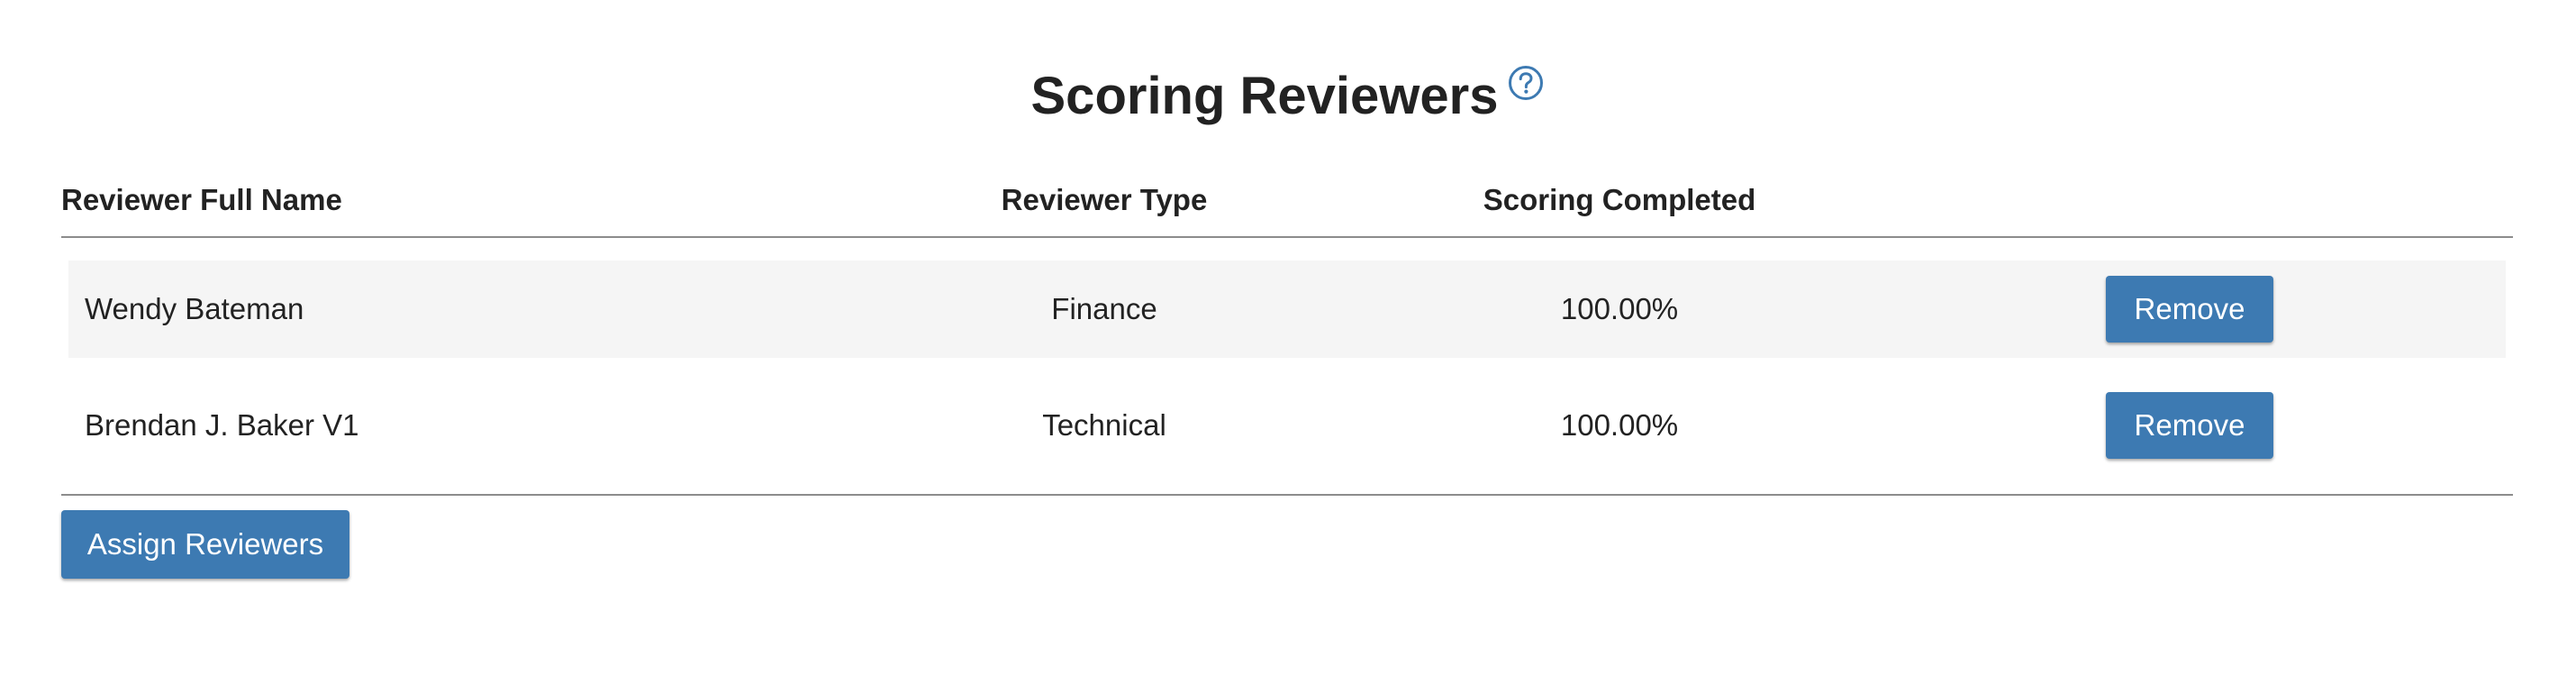  I want to click on table-bottom-divider, so click(1287, 495).